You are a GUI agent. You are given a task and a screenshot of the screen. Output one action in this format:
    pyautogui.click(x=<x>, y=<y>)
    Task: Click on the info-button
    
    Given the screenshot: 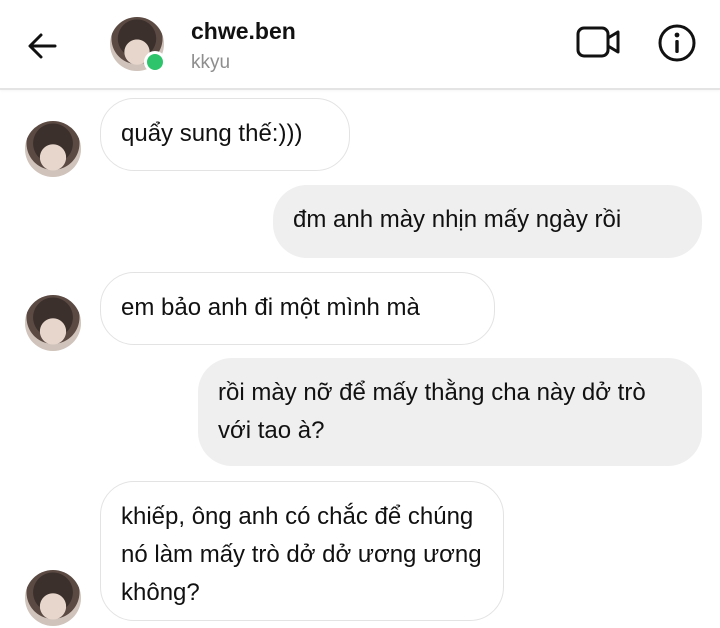 What is the action you would take?
    pyautogui.click(x=677, y=43)
    